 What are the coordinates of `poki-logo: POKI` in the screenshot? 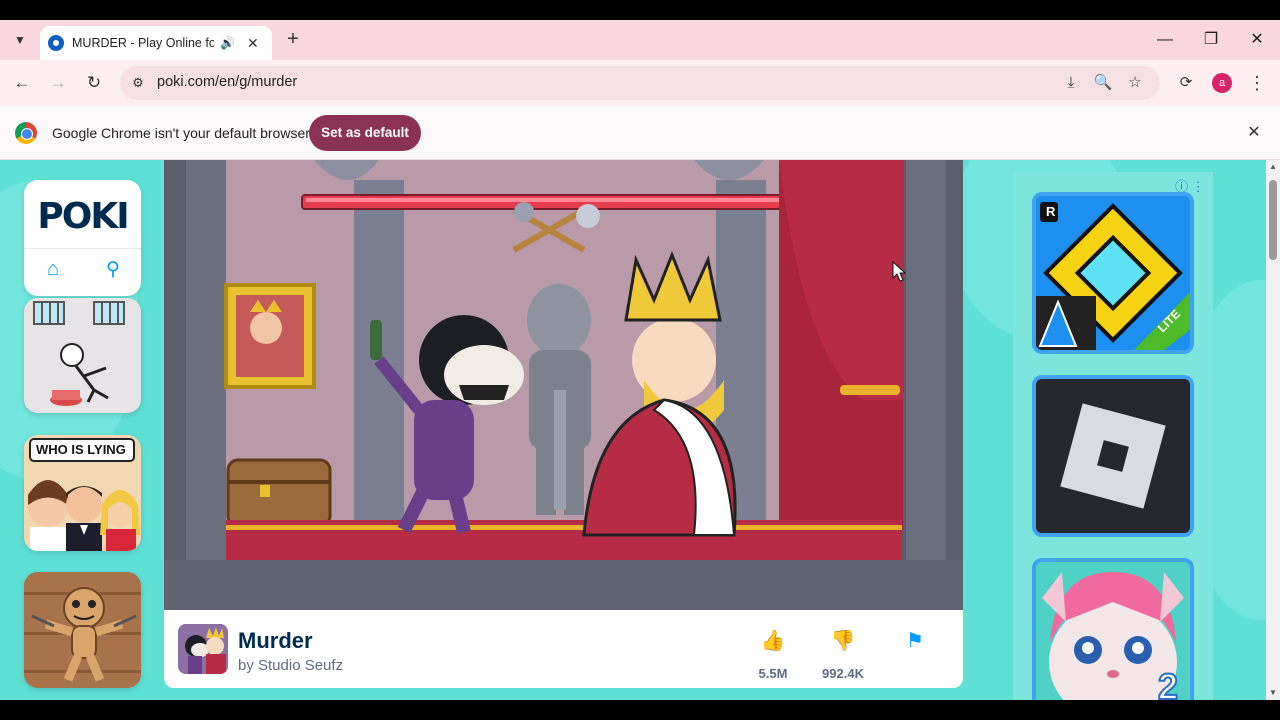 It's located at (82, 216).